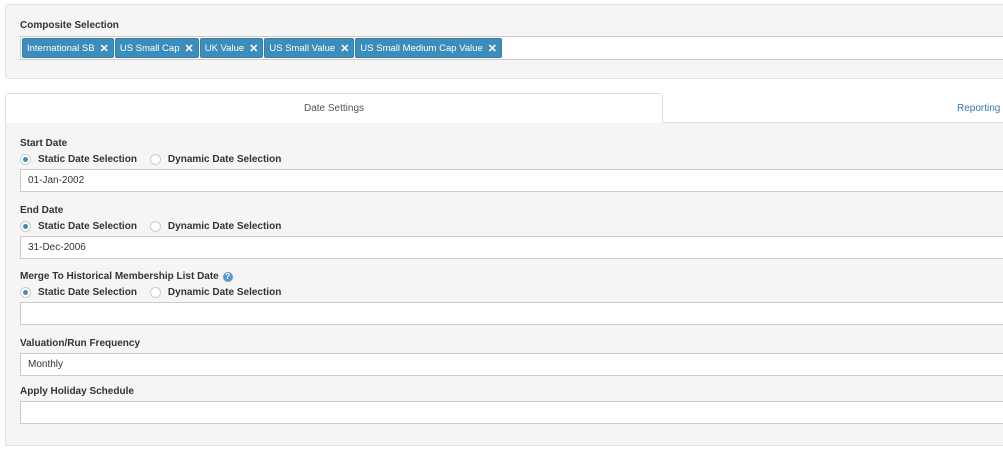 This screenshot has width=1003, height=460. I want to click on tag-label: US Small Medium Cap Value, so click(421, 48).